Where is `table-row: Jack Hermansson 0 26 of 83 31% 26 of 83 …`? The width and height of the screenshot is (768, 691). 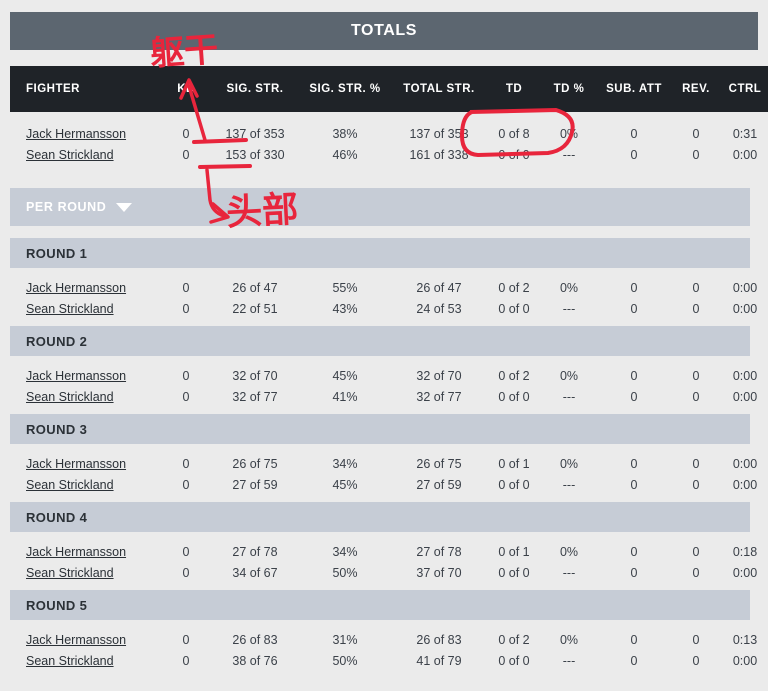 table-row: Jack Hermansson 0 26 of 83 31% 26 of 83 … is located at coordinates (389, 640).